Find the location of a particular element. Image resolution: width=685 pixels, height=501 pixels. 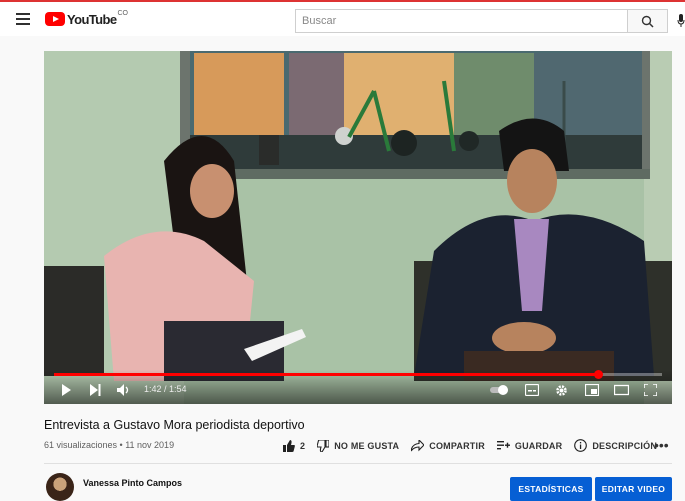

fullscreen-icon is located at coordinates (650, 390).